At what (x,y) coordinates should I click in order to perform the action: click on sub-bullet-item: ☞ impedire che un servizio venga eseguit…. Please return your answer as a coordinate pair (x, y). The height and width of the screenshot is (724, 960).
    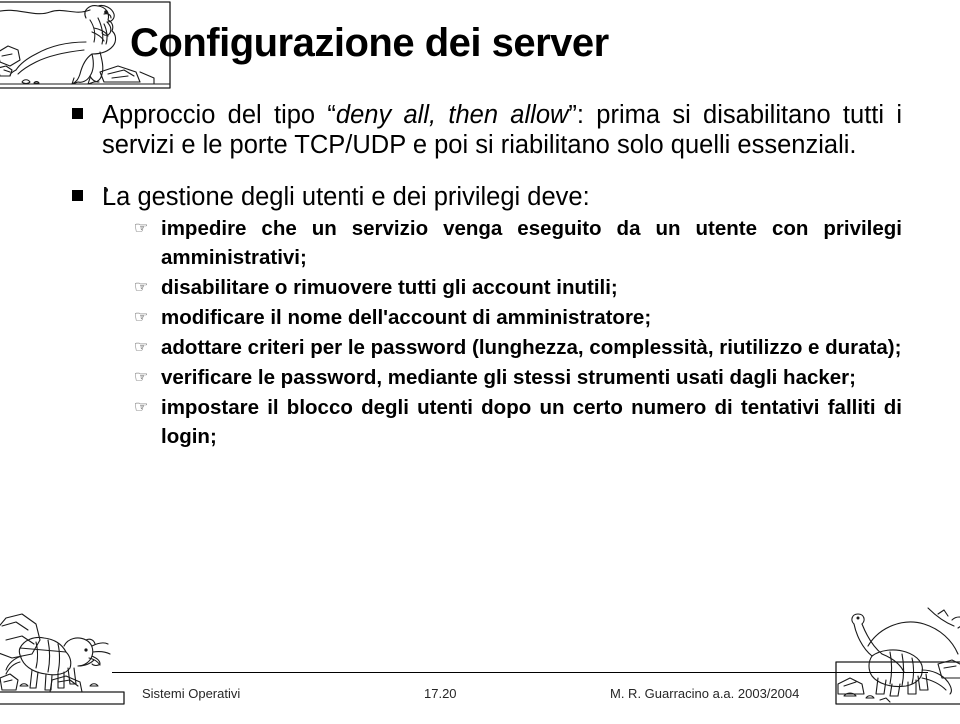
    Looking at the image, I should click on (487, 243).